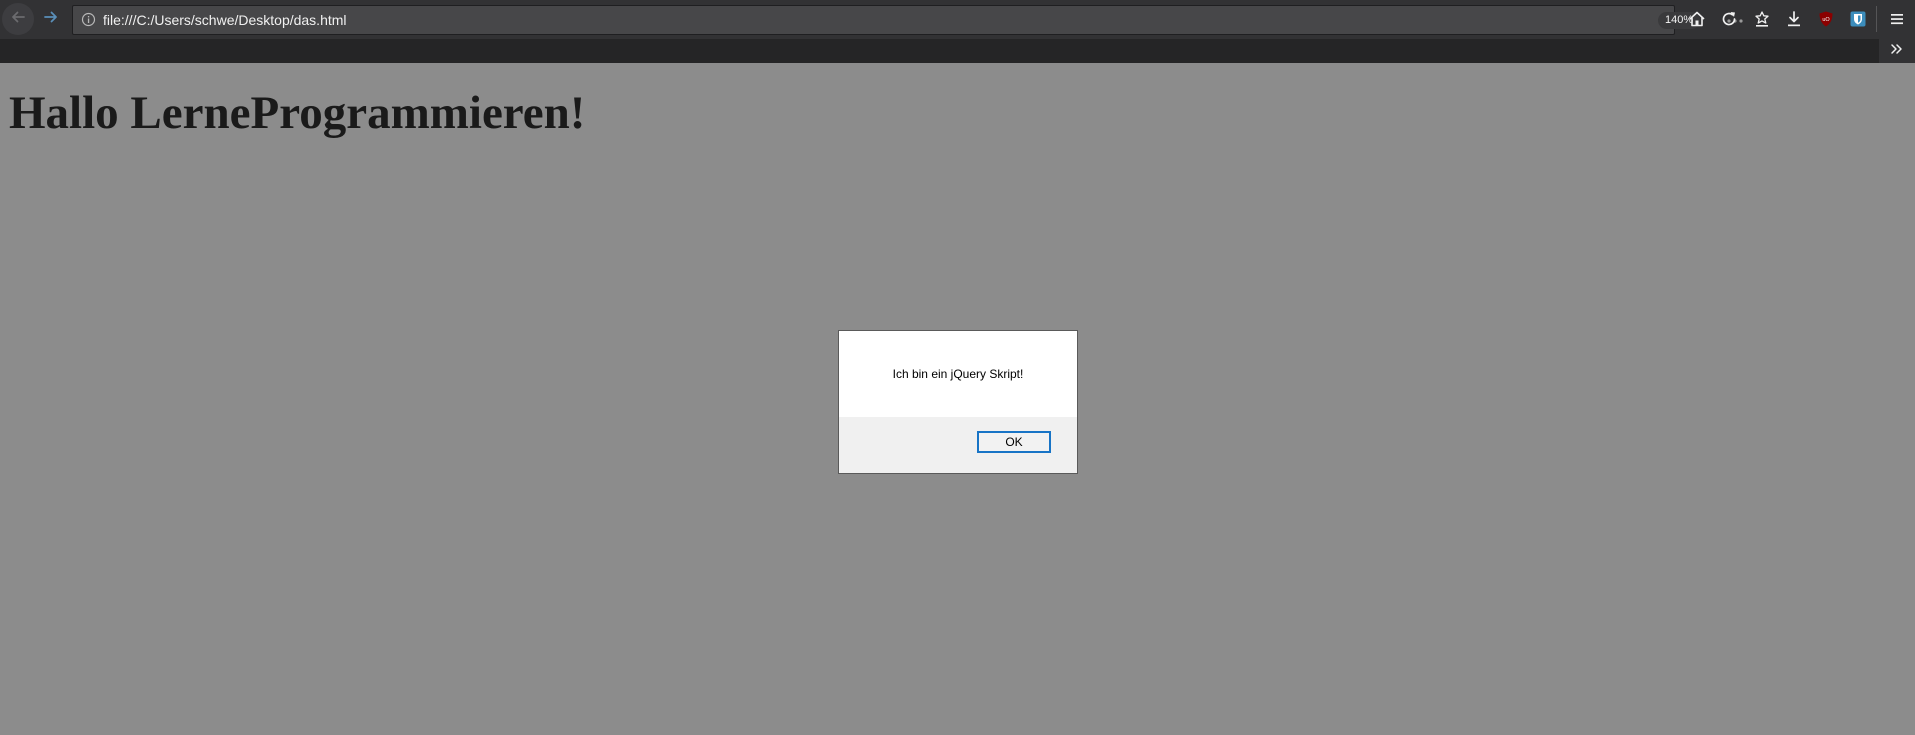 The image size is (1915, 735). I want to click on overflow-button, so click(1897, 51).